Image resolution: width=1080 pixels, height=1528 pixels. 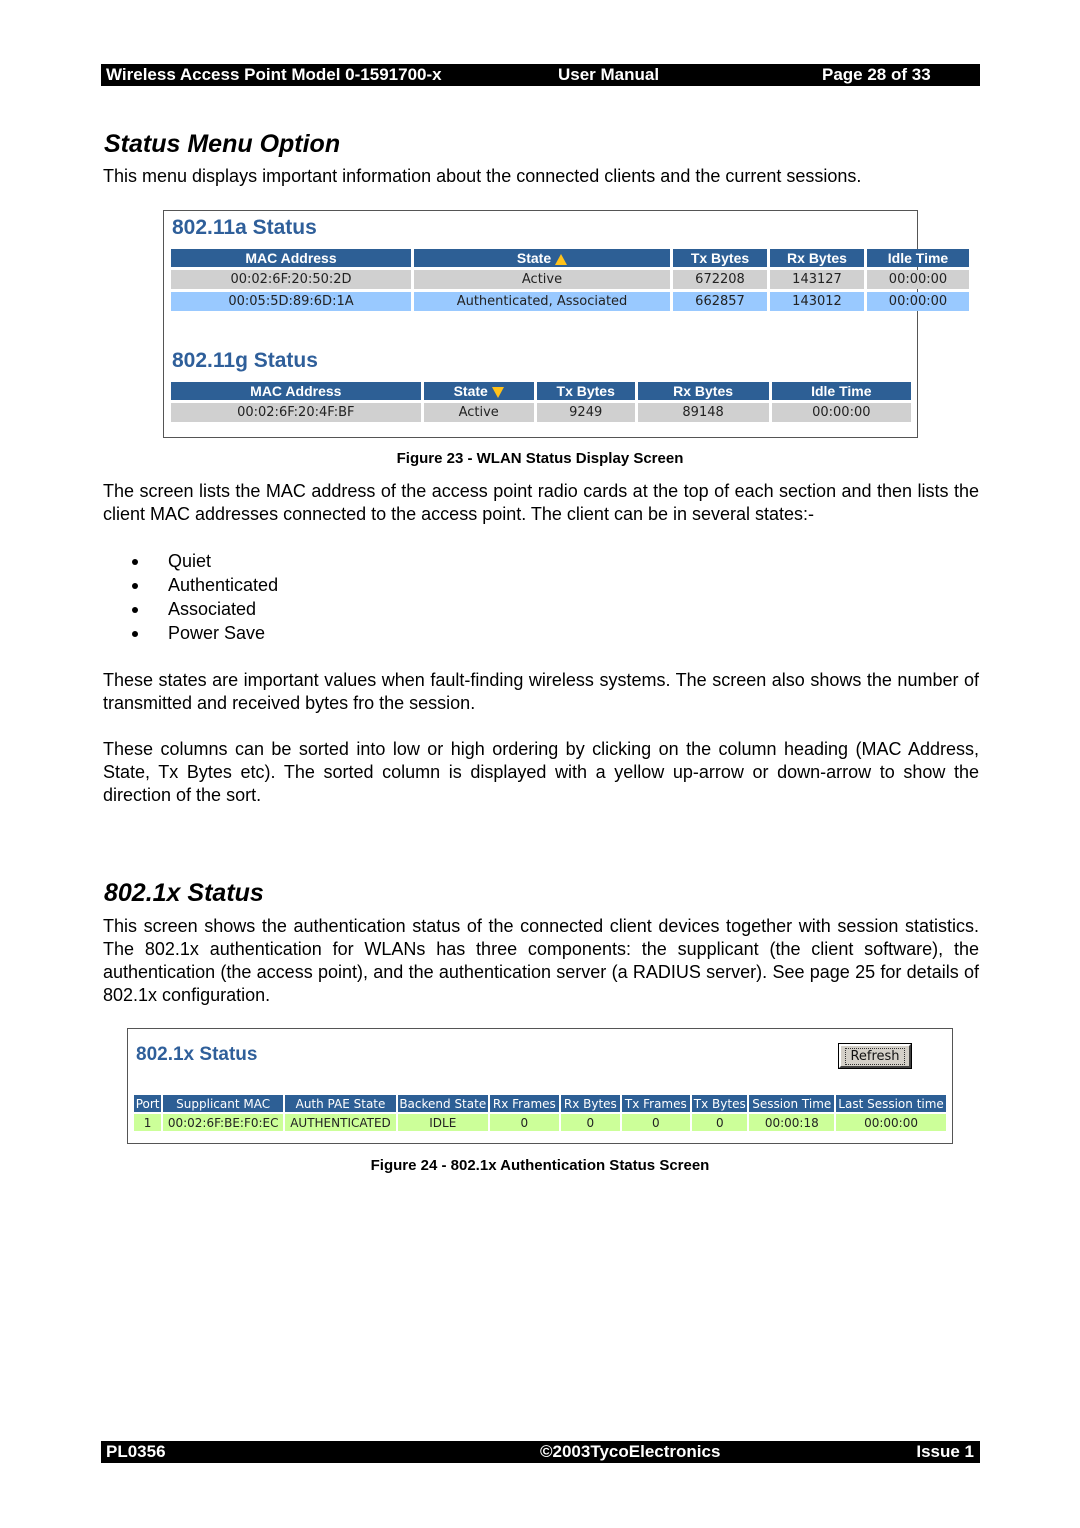 What do you see at coordinates (291, 279) in the screenshot?
I see `cell-mac-address: 00:02:6F:20:50:2D` at bounding box center [291, 279].